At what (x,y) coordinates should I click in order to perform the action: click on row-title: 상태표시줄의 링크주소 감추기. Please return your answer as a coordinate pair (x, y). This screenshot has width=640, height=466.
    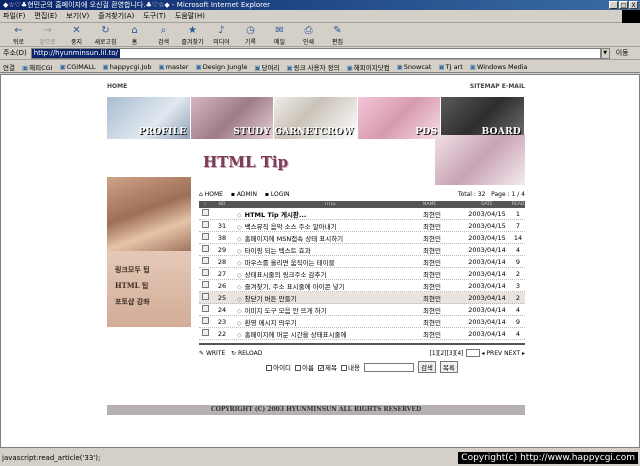
    Looking at the image, I should click on (286, 275).